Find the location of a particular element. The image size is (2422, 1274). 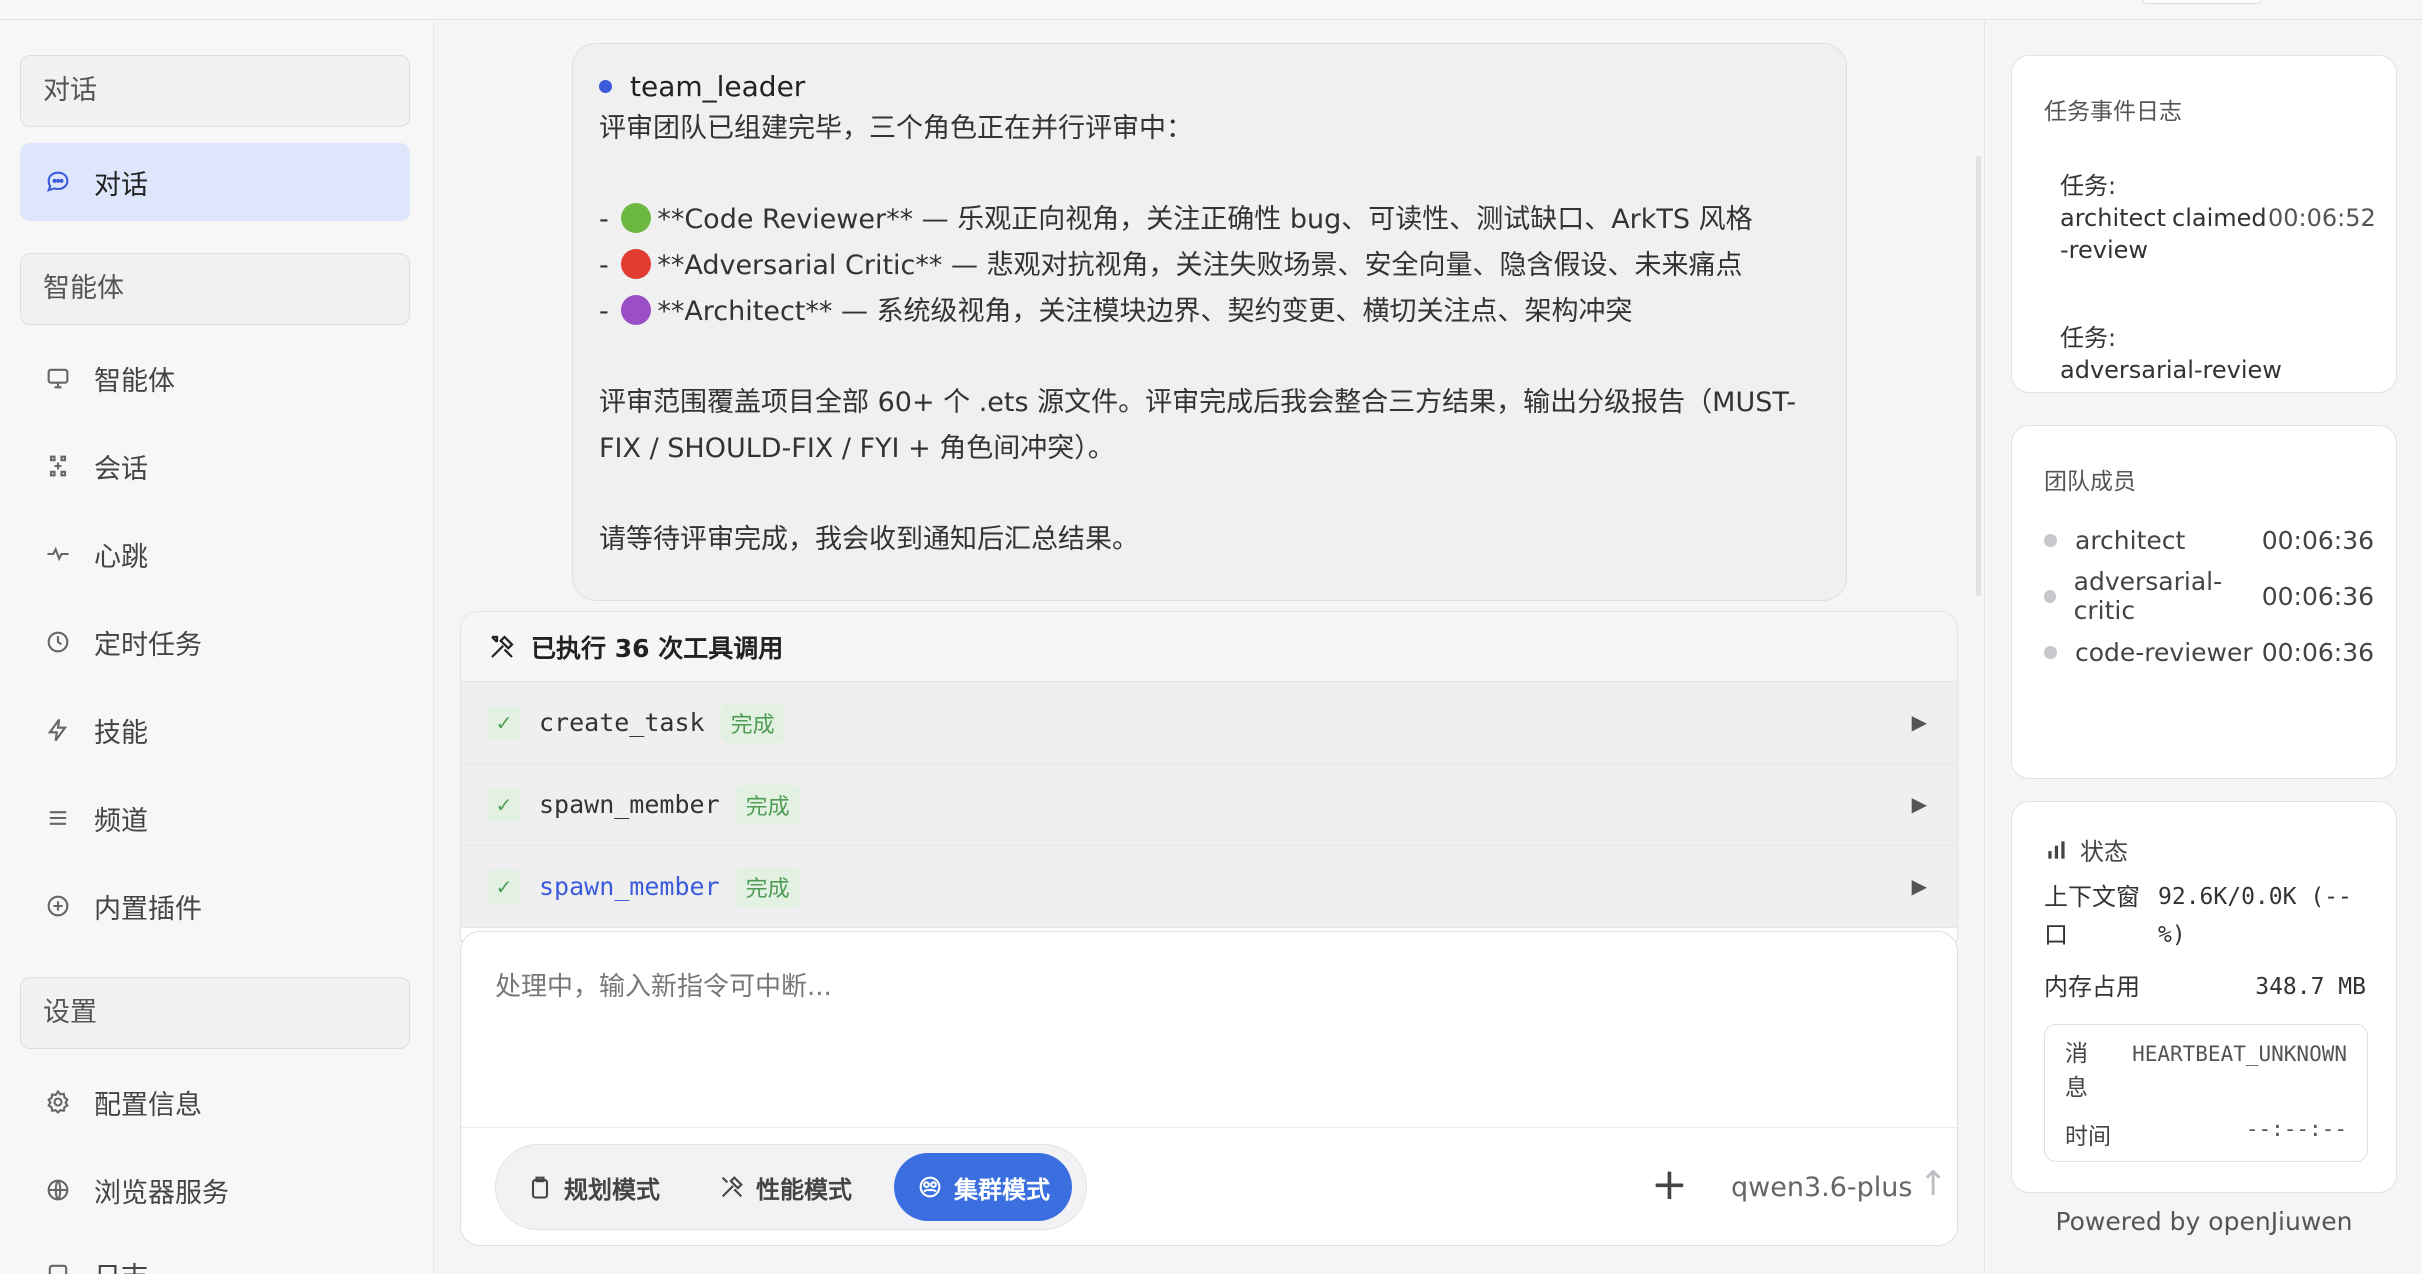

status-header: 状态 is located at coordinates (2086, 849).